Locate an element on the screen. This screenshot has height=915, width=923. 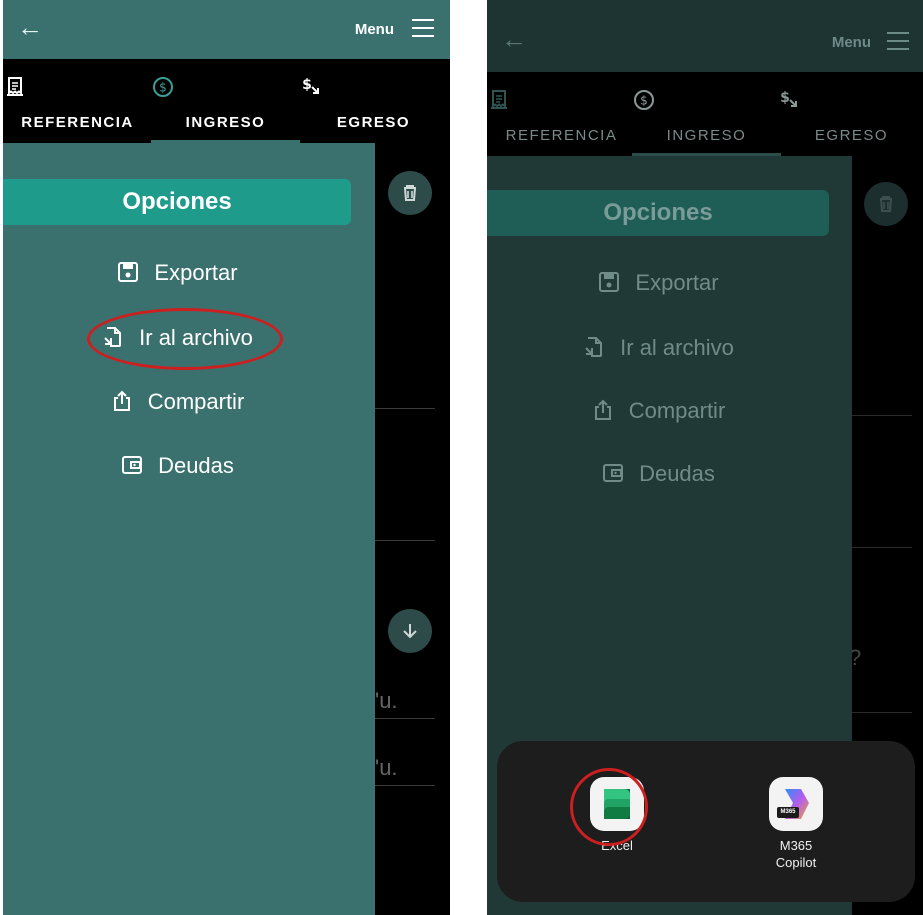
menu-item-ir-al-archivo: Ir al archivo is located at coordinates (658, 348).